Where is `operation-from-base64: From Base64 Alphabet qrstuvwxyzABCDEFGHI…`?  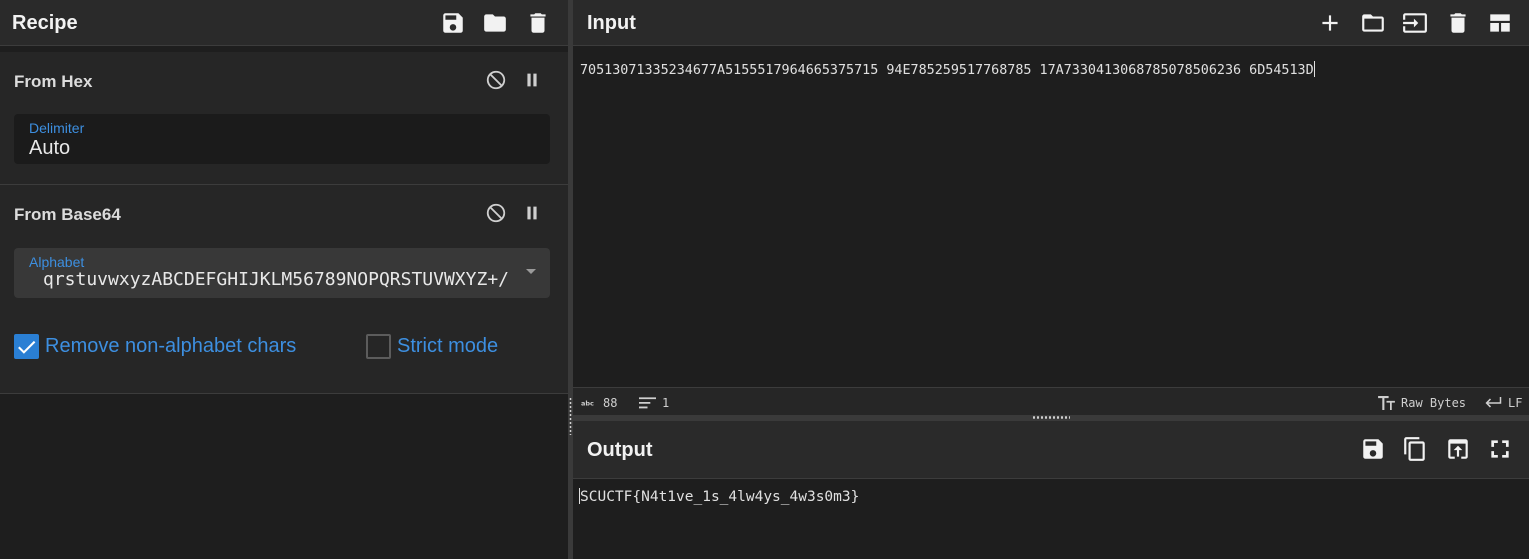
operation-from-base64: From Base64 Alphabet qrstuvwxyzABCDEFGHI… is located at coordinates (284, 289).